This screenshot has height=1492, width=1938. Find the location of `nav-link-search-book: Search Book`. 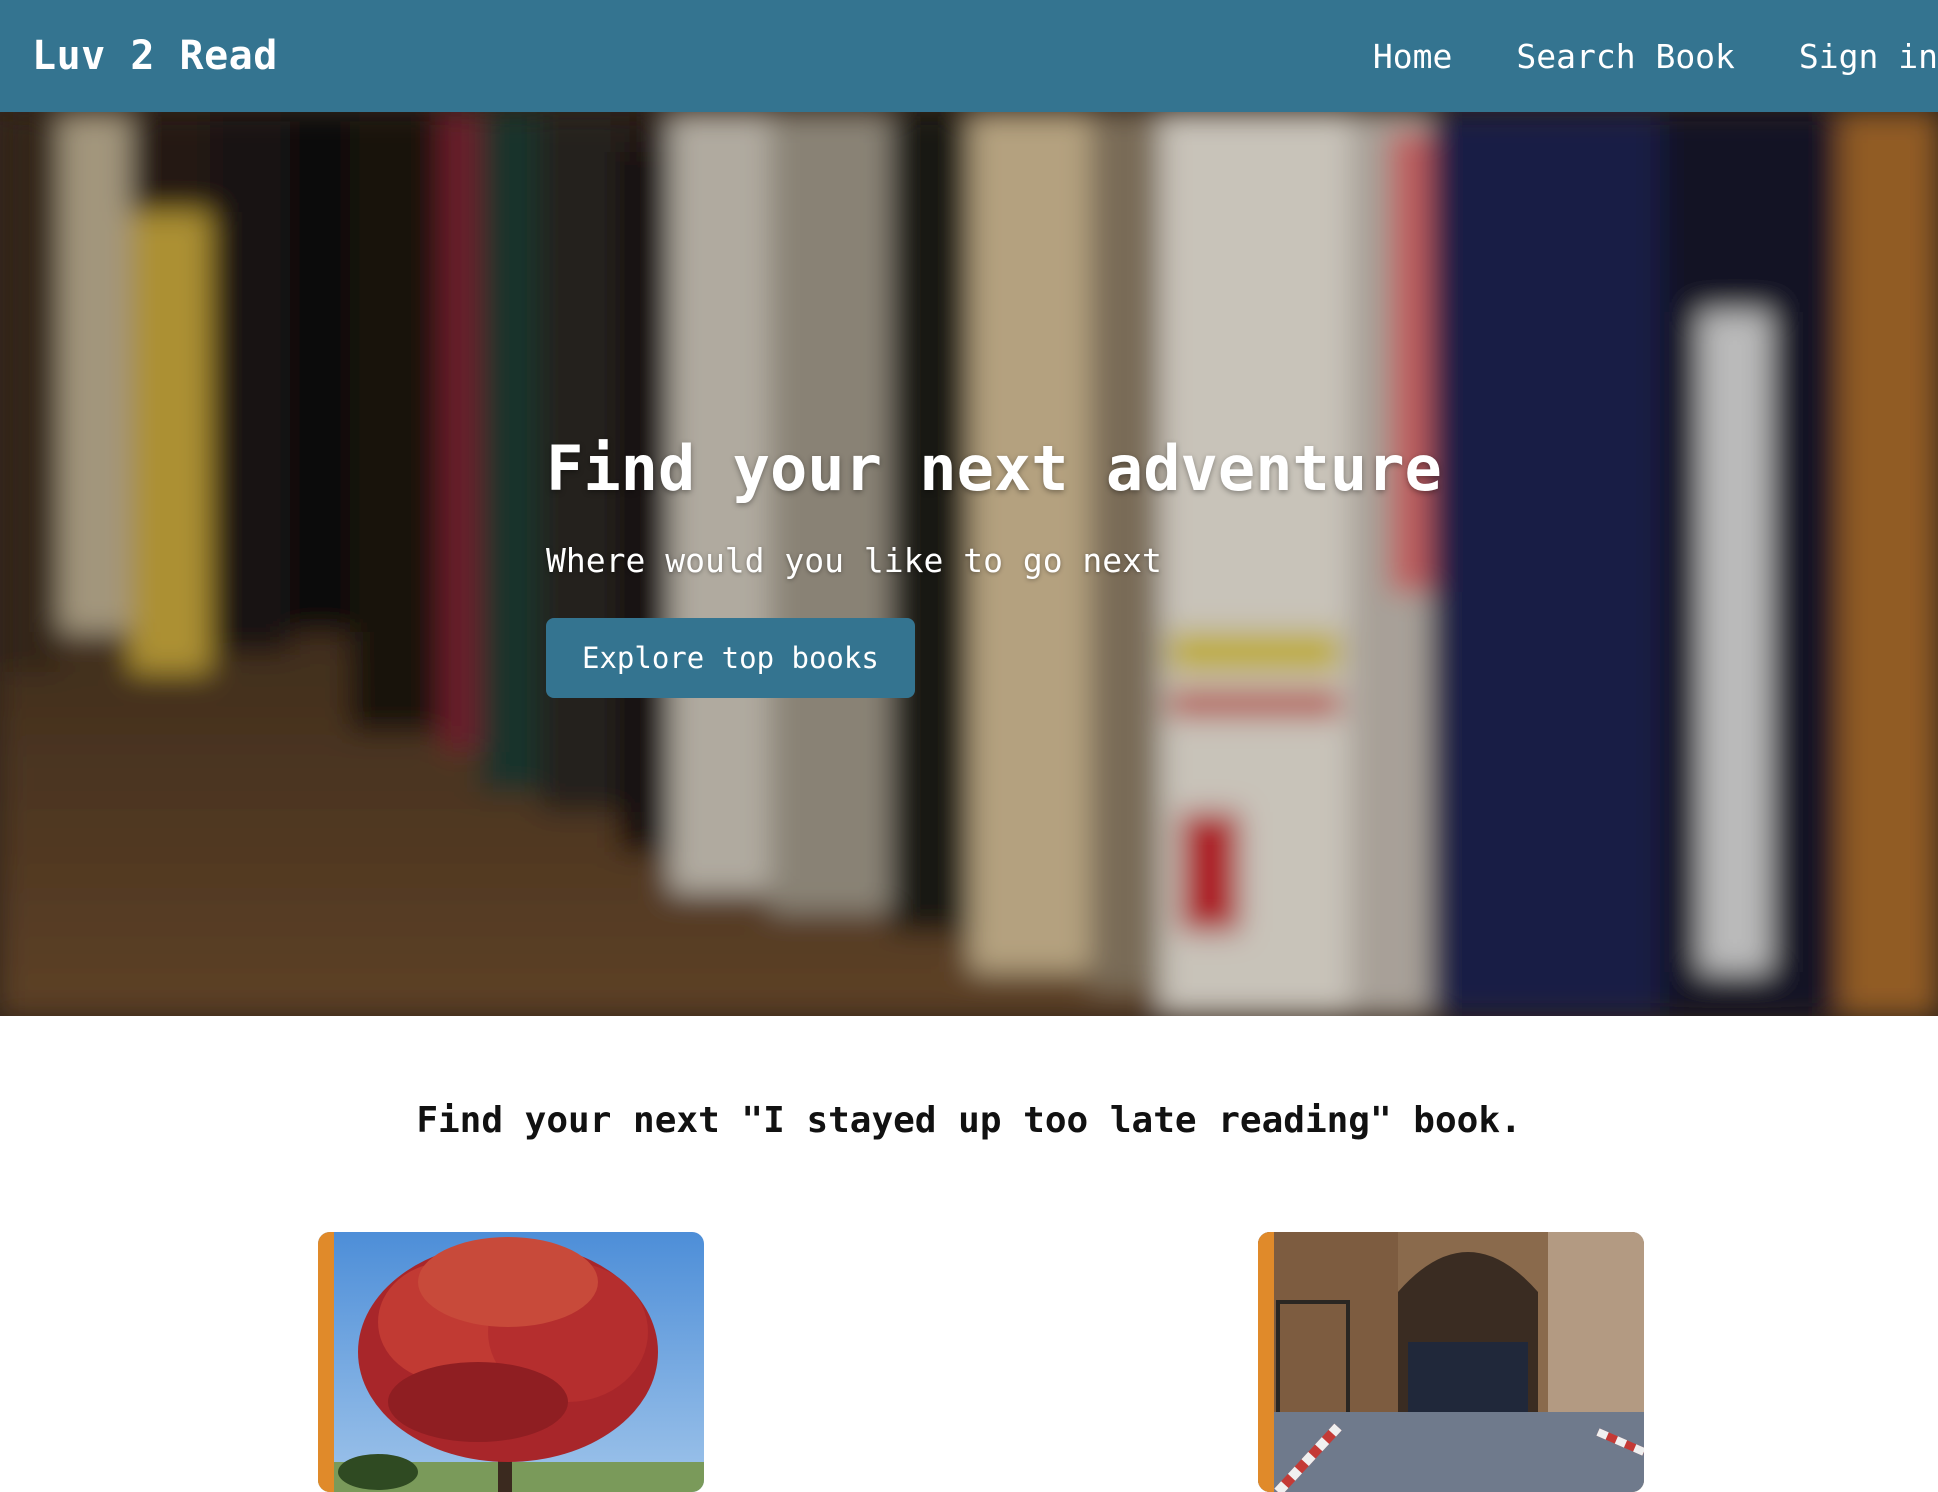

nav-link-search-book: Search Book is located at coordinates (1625, 56).